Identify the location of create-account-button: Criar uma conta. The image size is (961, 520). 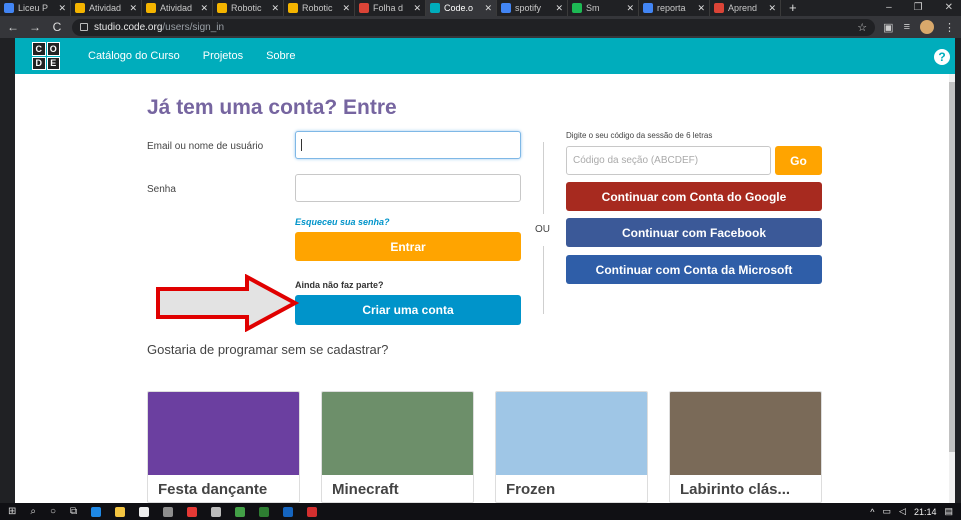
(408, 310).